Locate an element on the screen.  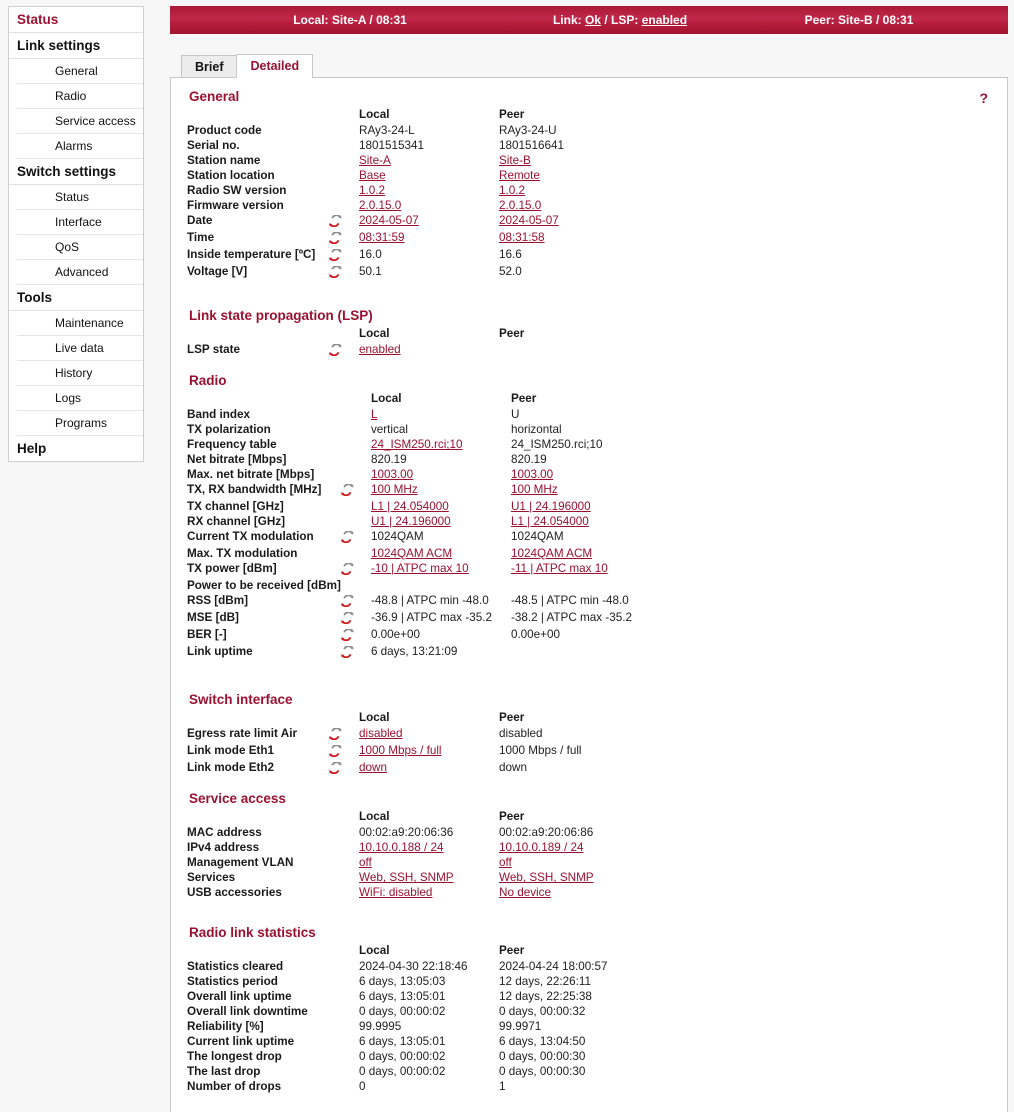
value-peer: 2024-05-07 is located at coordinates (529, 220).